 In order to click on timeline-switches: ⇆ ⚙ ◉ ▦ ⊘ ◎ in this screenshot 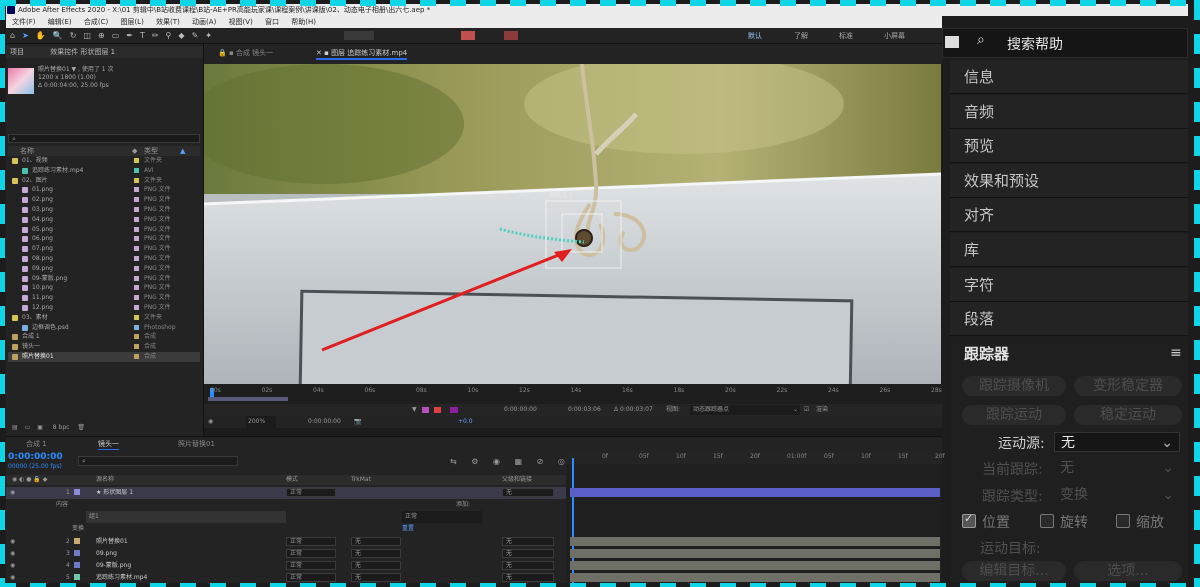, I will do `click(510, 461)`.